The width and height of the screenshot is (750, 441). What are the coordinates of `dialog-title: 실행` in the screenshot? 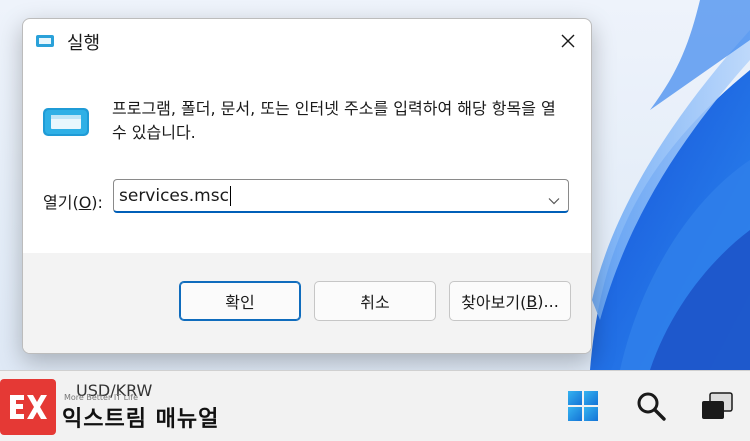 It's located at (84, 43).